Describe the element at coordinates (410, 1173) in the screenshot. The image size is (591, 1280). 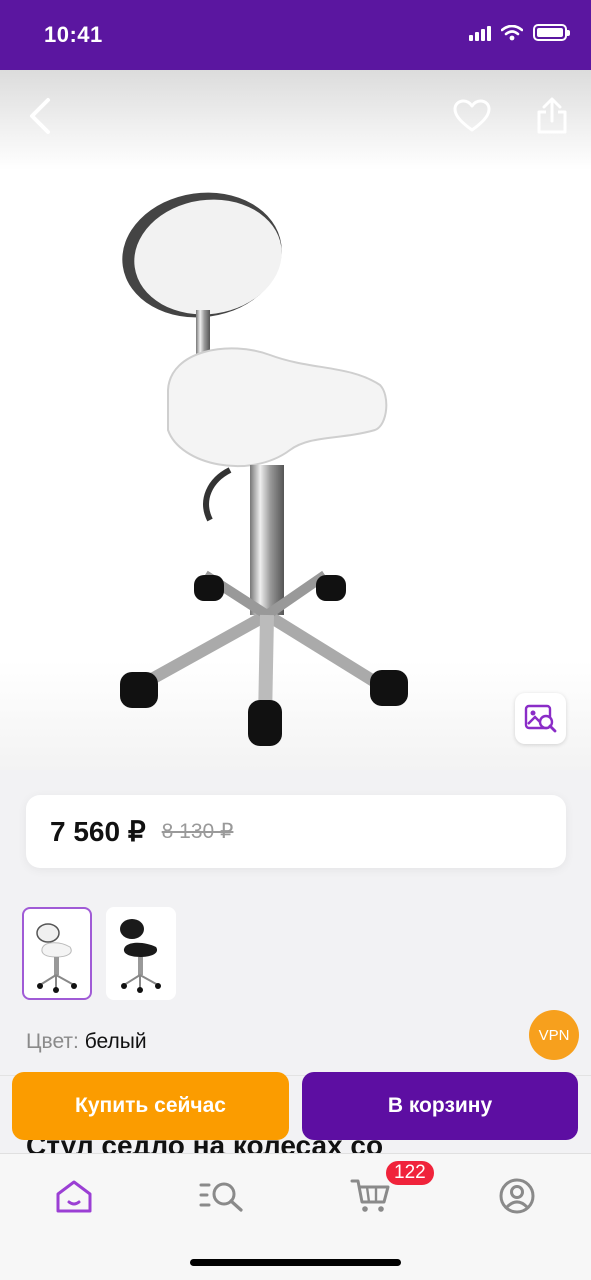
I see `cart-count-badge: 122` at that location.